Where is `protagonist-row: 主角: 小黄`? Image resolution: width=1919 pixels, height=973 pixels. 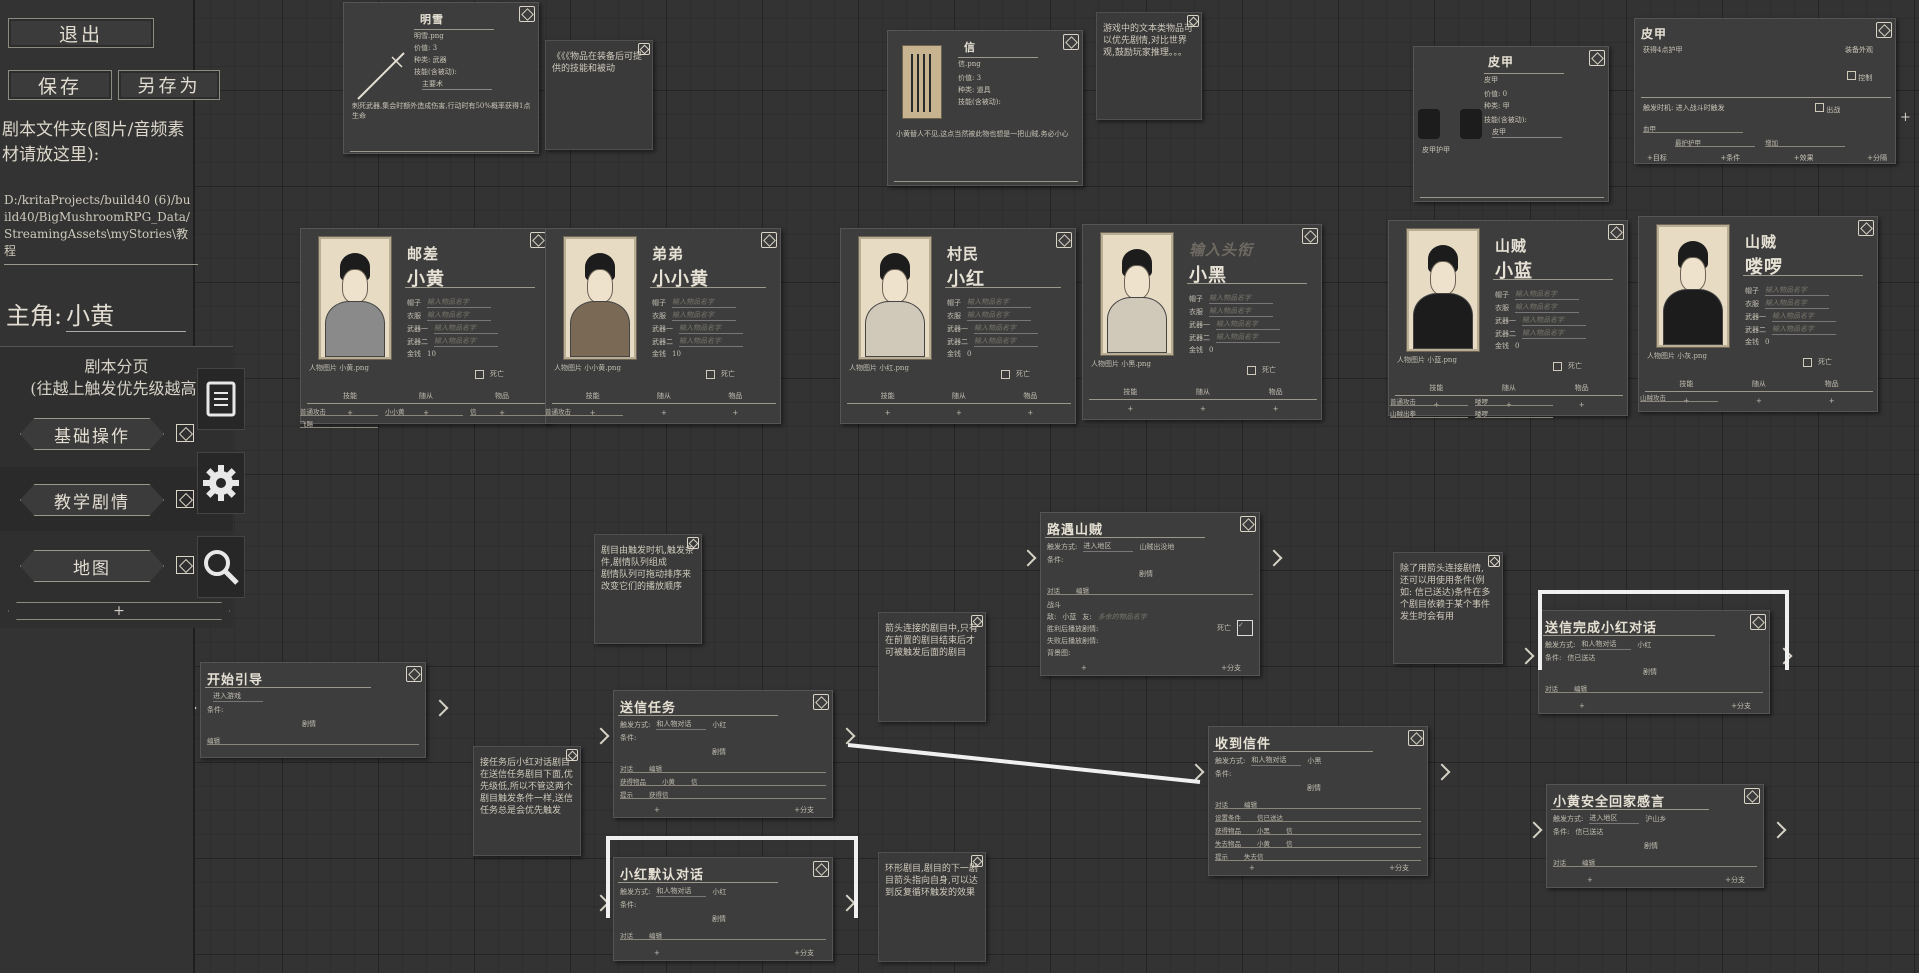 protagonist-row: 主角: 小黄 is located at coordinates (96, 314).